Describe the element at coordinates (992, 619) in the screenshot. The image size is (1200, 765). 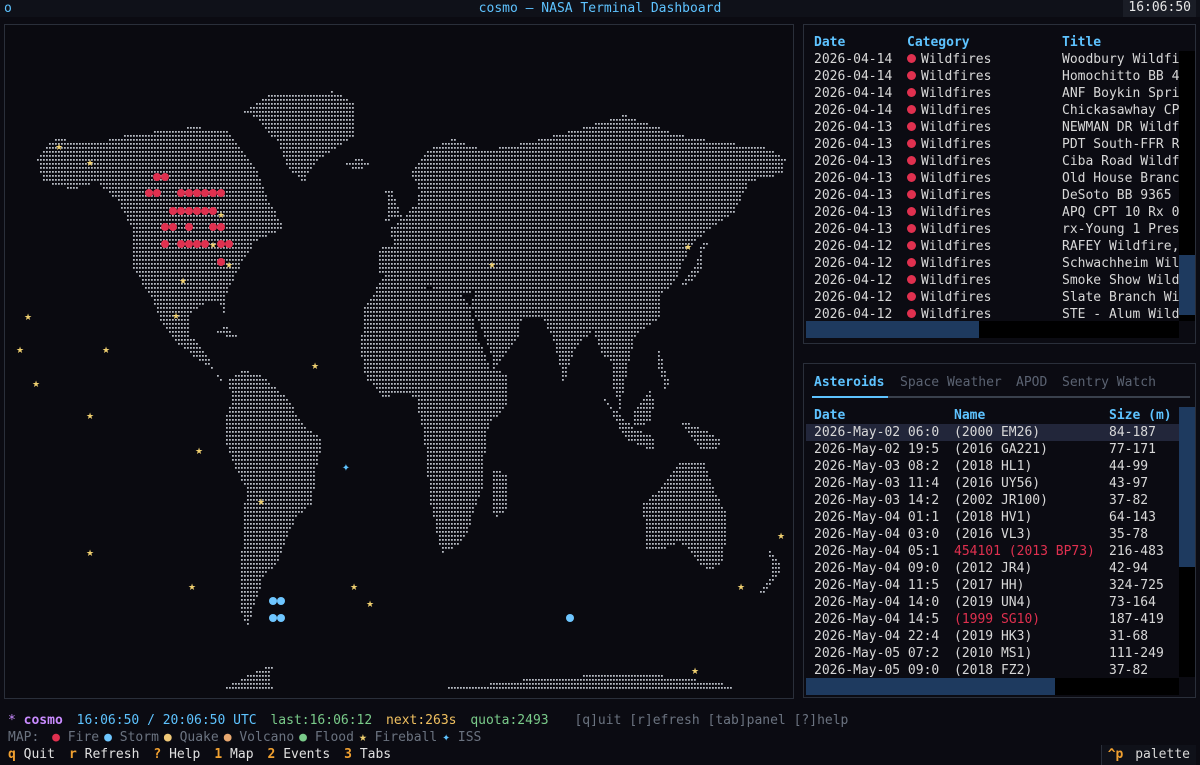
I see `asteroid-row: 2026-May-04 14:5 (1999 SG10) 187-419` at that location.